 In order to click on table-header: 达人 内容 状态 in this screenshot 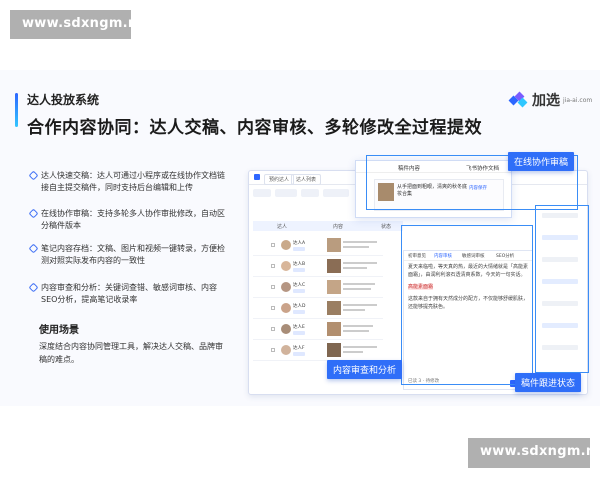, I will do `click(328, 226)`.